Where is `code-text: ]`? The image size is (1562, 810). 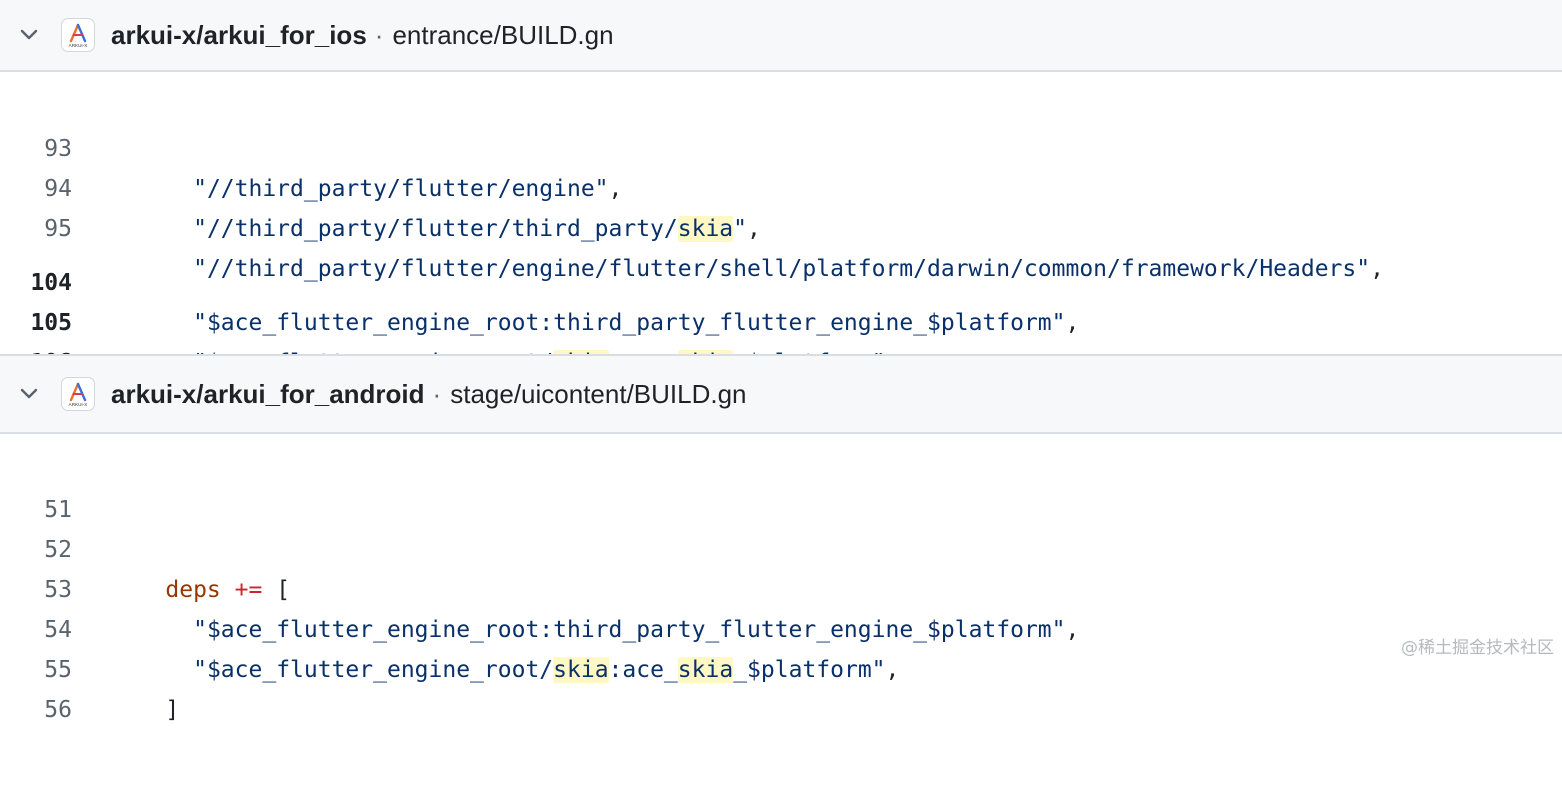
code-text: ] is located at coordinates (145, 710).